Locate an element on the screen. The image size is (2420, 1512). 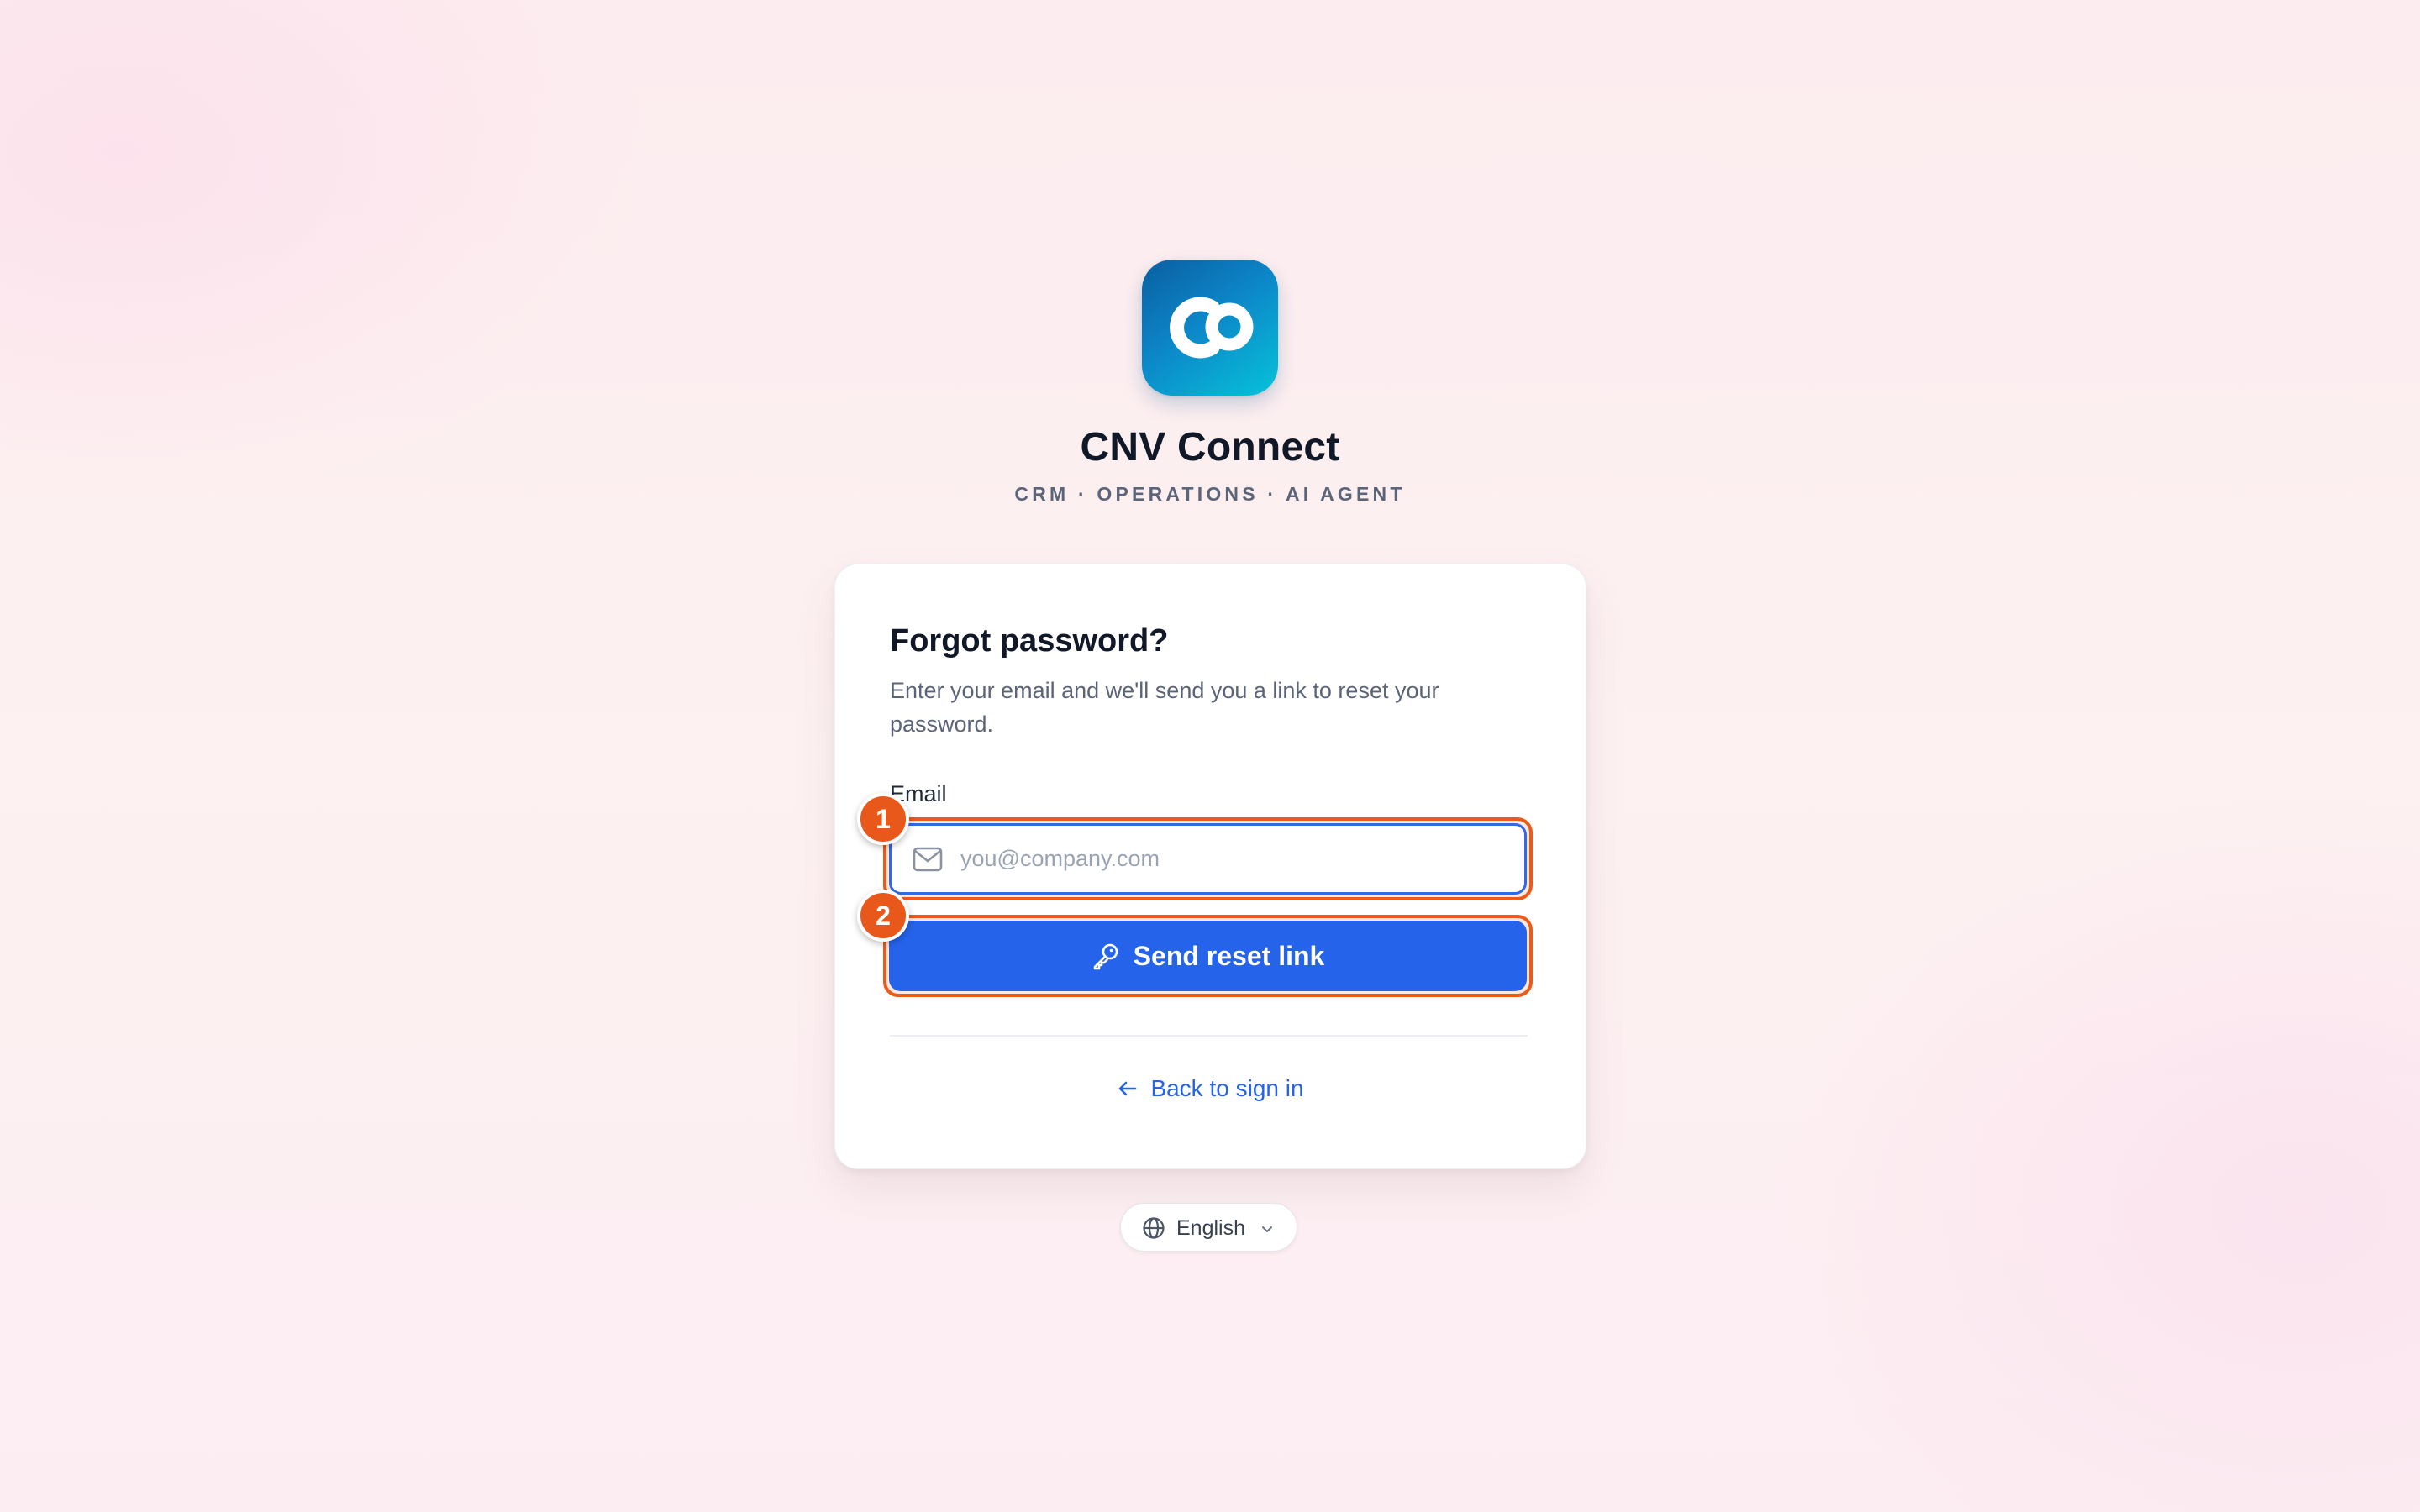
key-icon is located at coordinates (1105, 956).